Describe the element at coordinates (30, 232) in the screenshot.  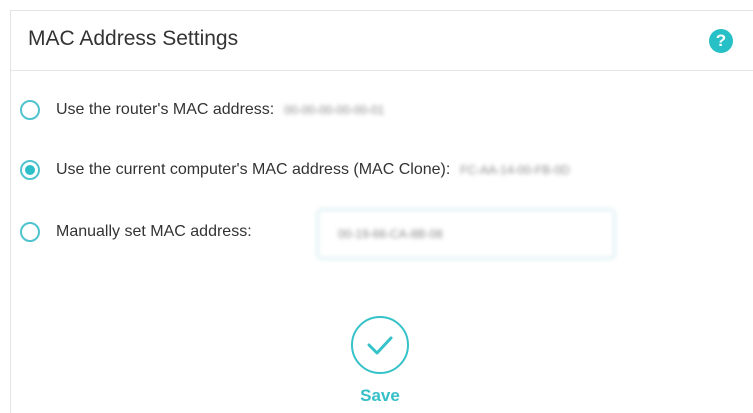
I see `manual-mac-radio` at that location.